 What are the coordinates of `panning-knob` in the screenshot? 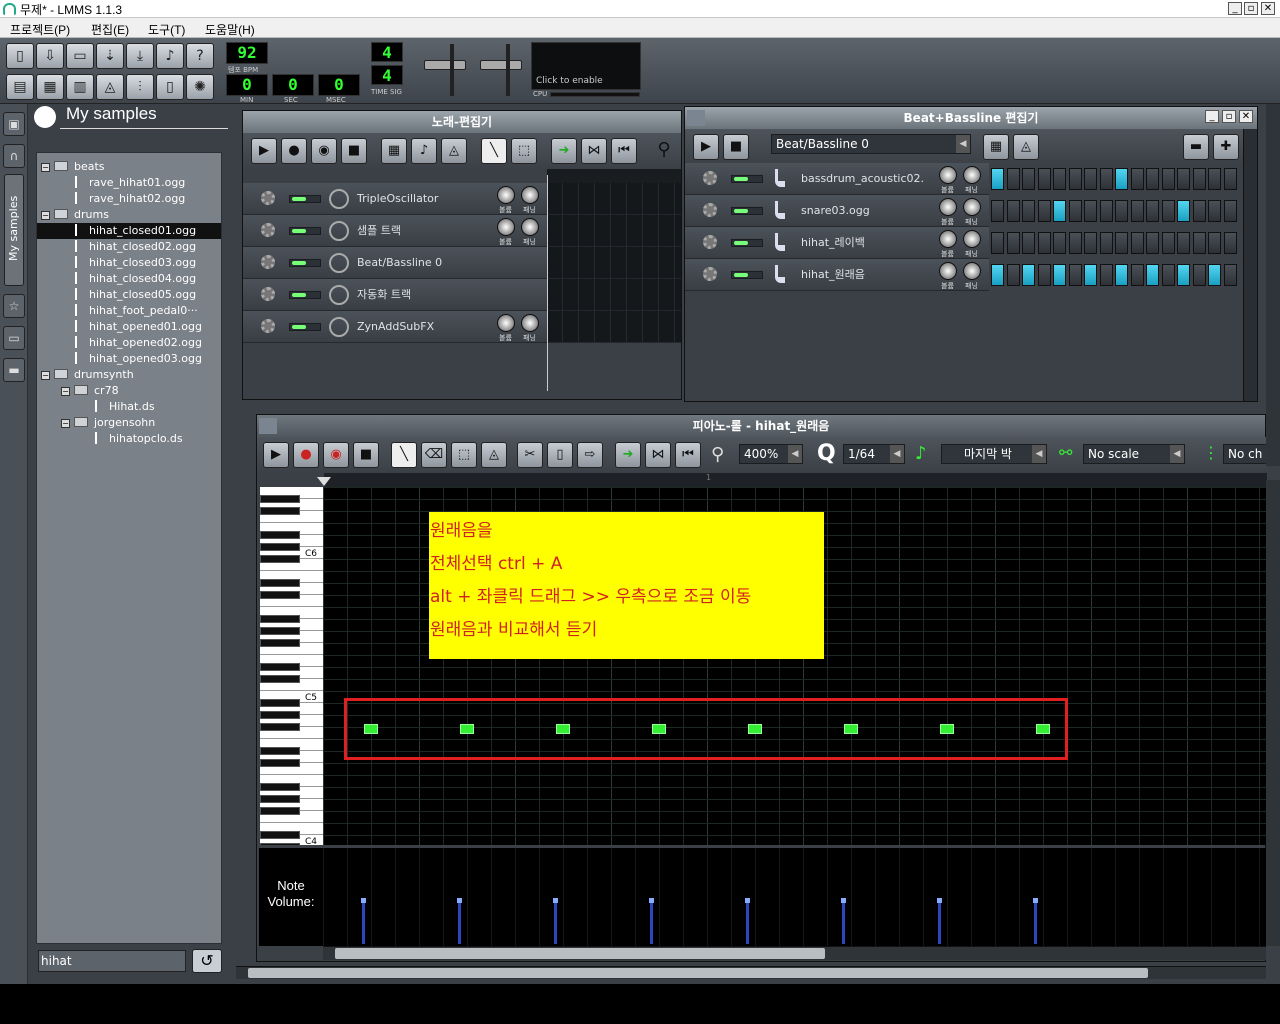 It's located at (530, 227).